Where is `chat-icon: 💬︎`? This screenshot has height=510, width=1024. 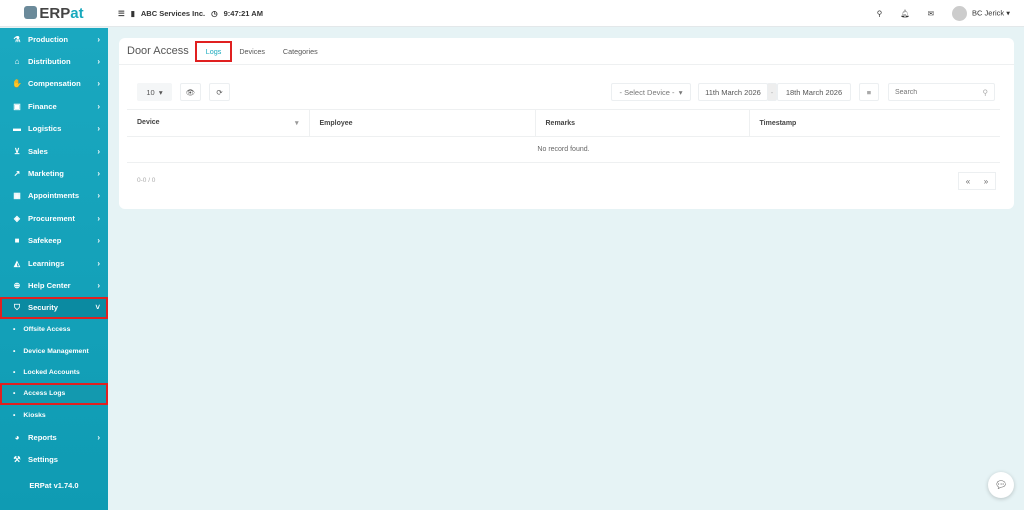 chat-icon: 💬︎ is located at coordinates (1001, 485).